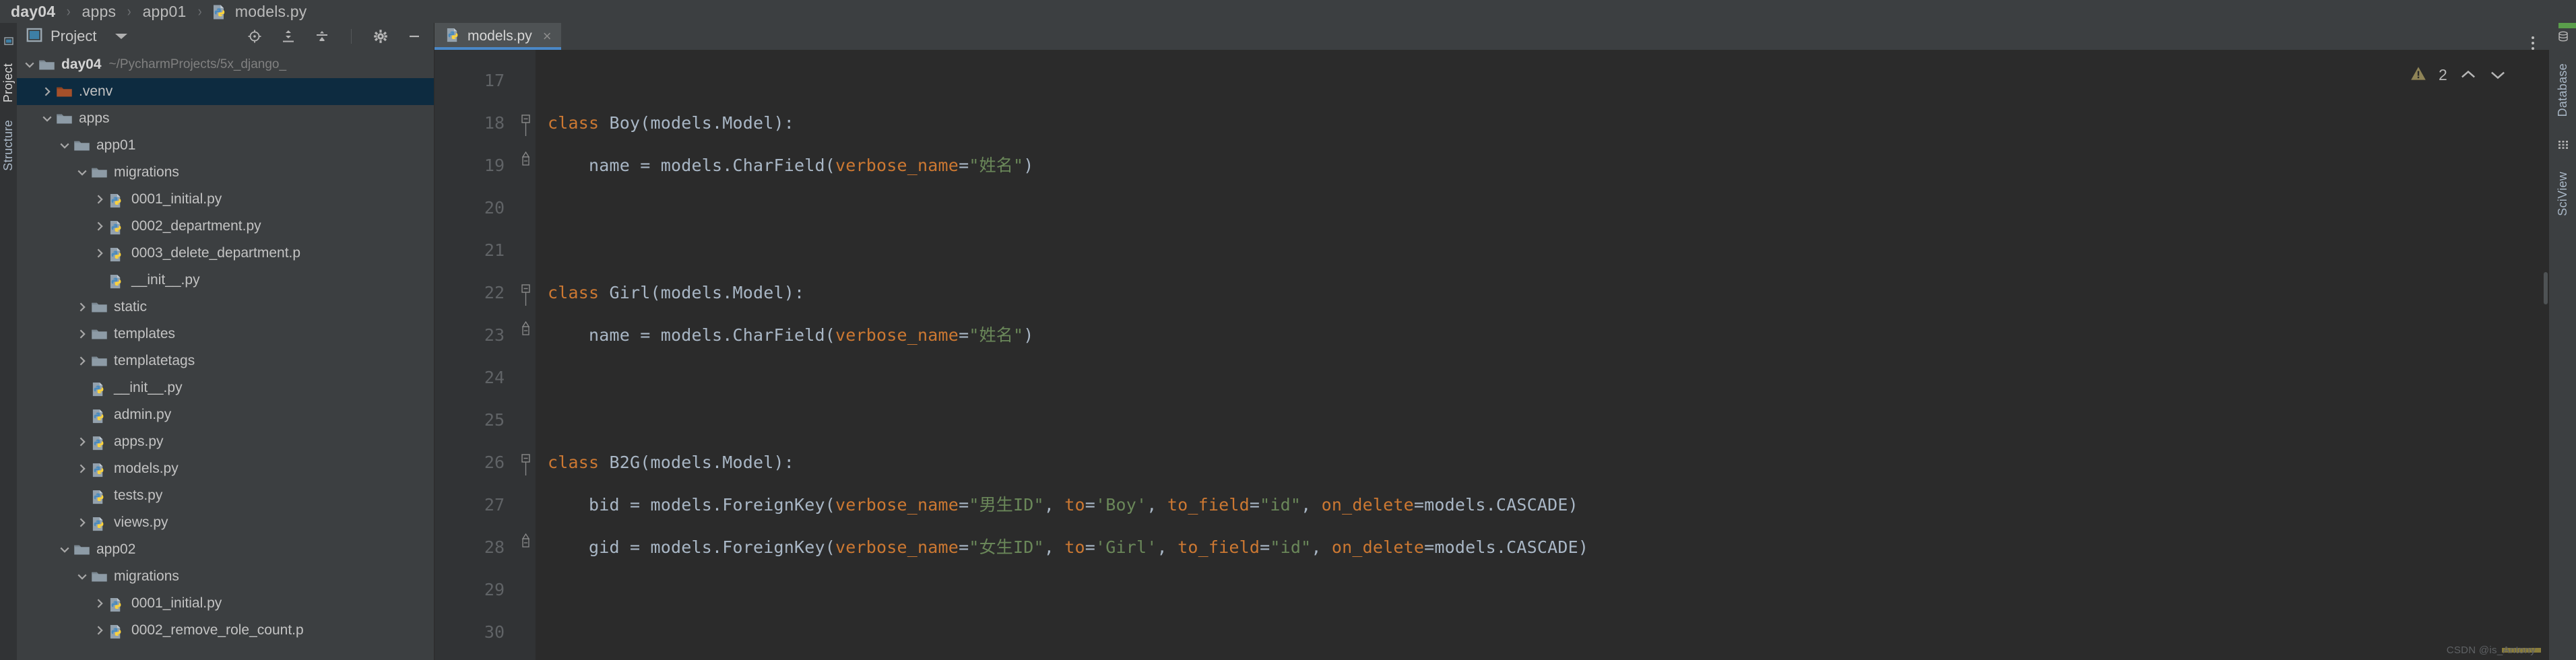  I want to click on sidebar-item-sciview: SciView, so click(2563, 194).